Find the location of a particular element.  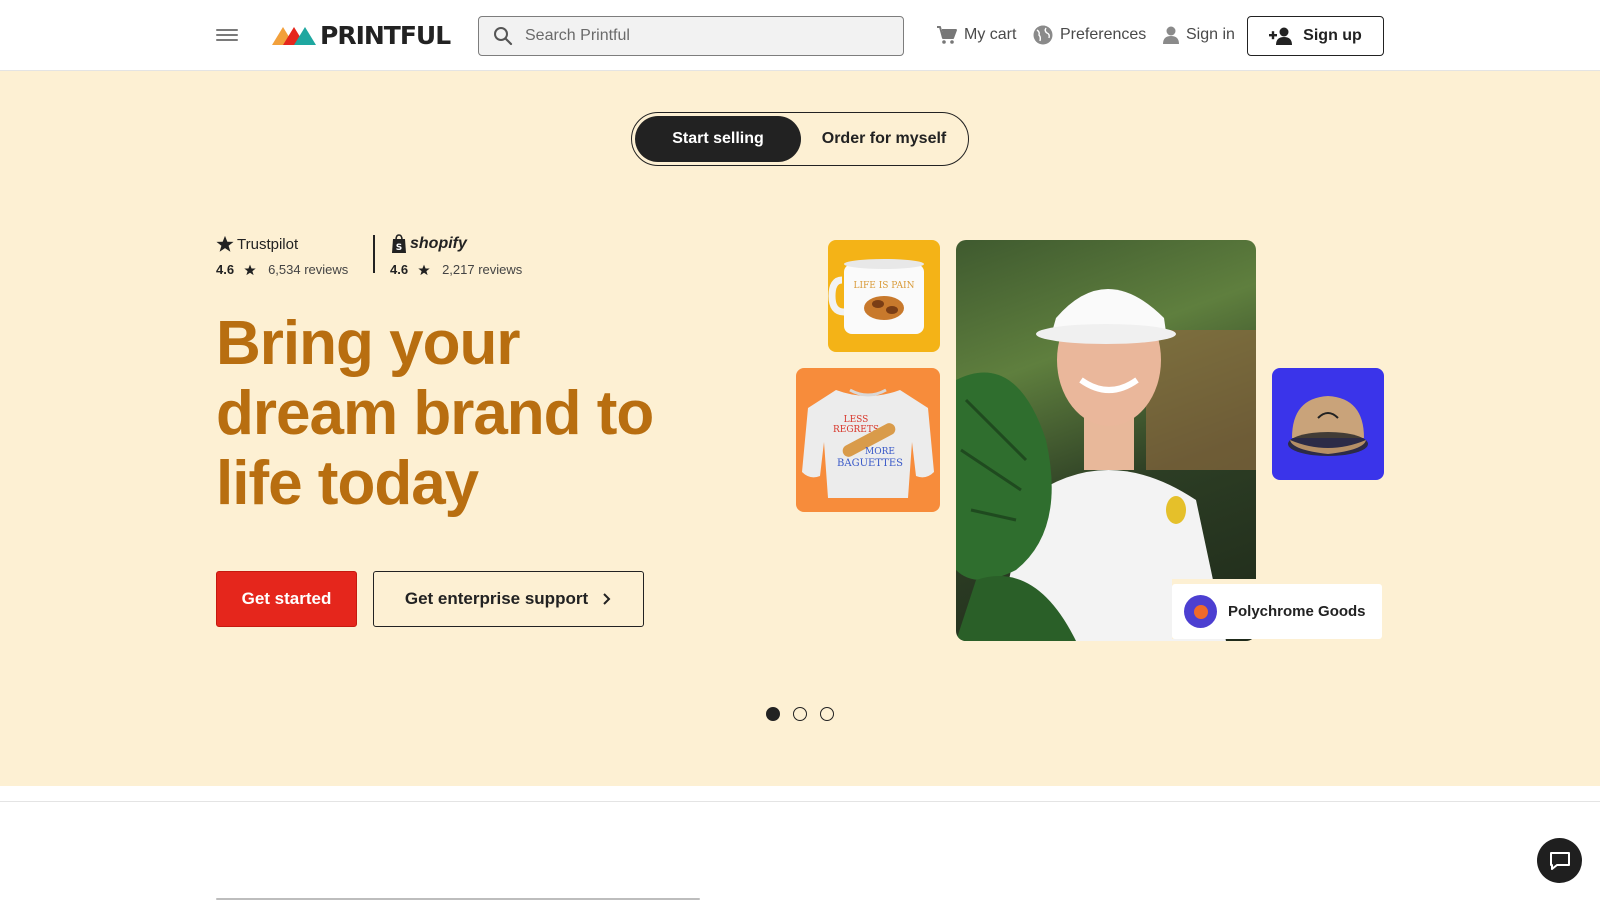

search-icon is located at coordinates (503, 36).